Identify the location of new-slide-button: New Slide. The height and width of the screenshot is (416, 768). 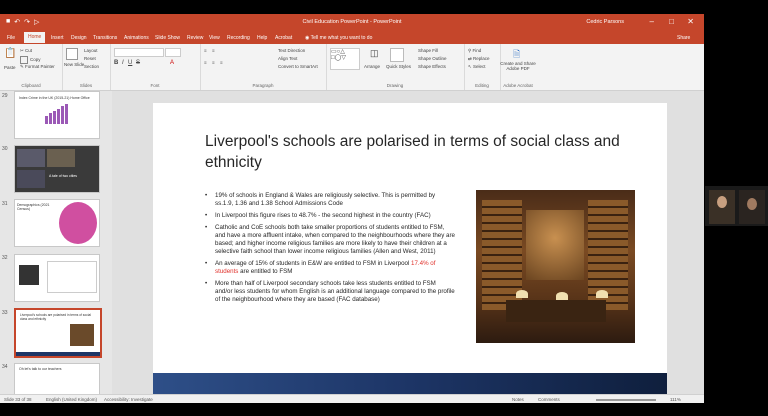
(74, 64).